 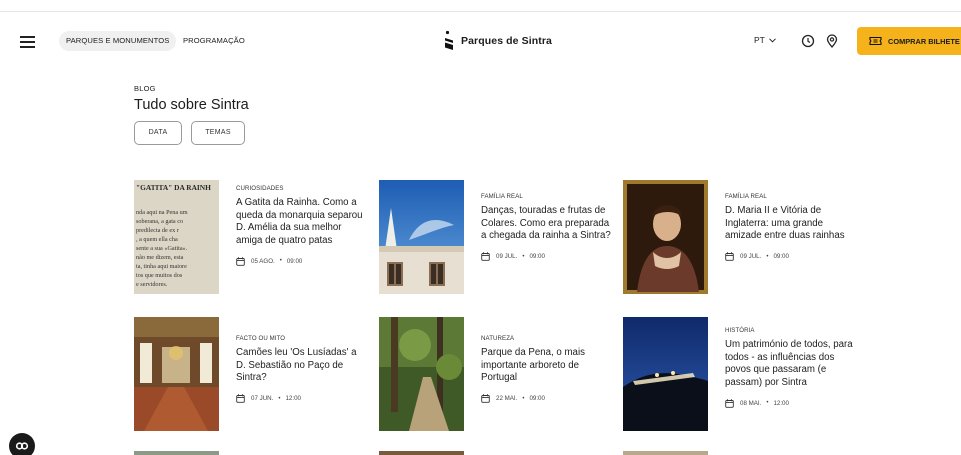 What do you see at coordinates (832, 41) in the screenshot?
I see `location-pin-icon` at bounding box center [832, 41].